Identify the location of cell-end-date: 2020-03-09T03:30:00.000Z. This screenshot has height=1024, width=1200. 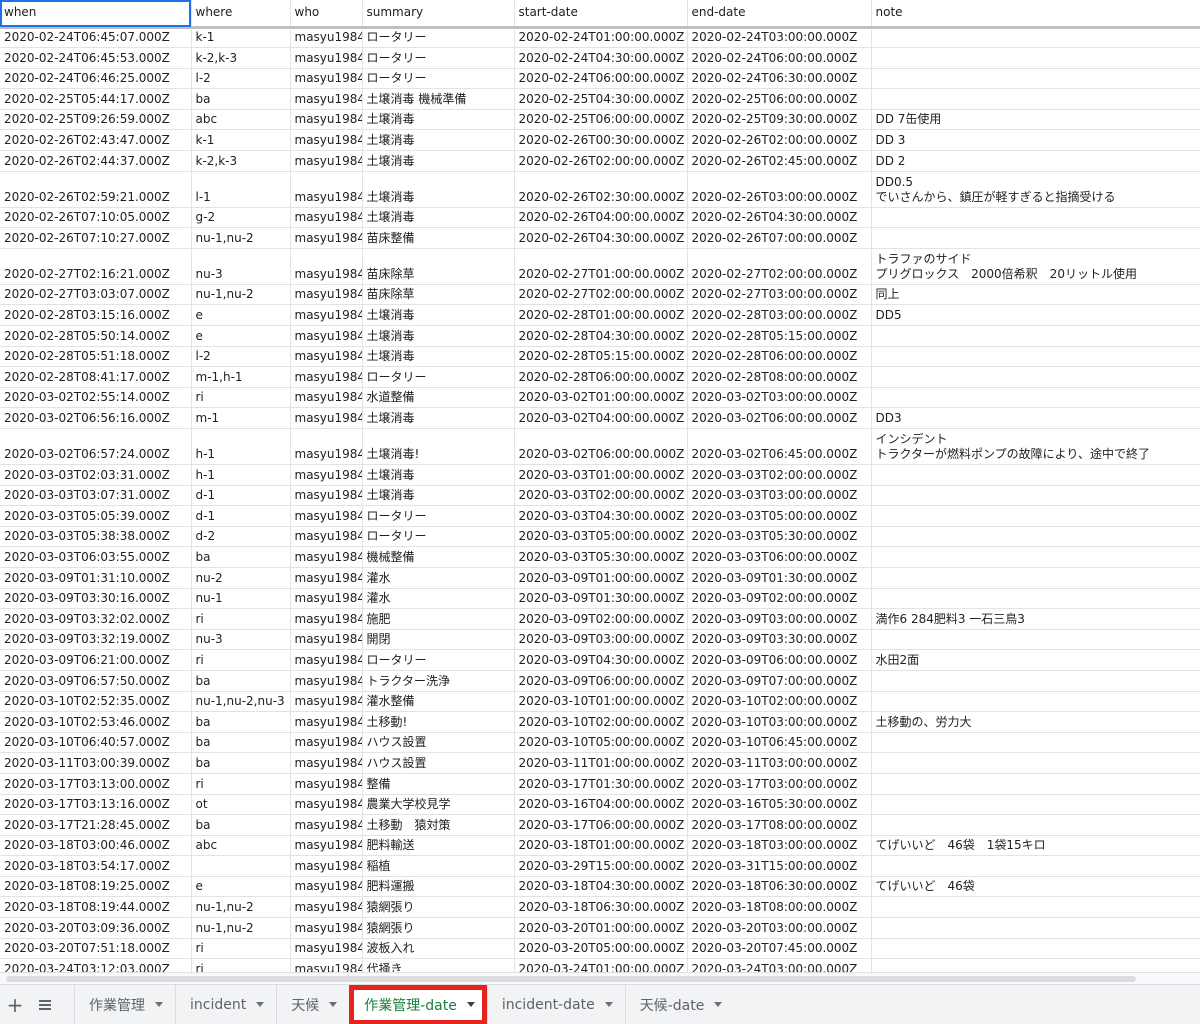
(779, 640).